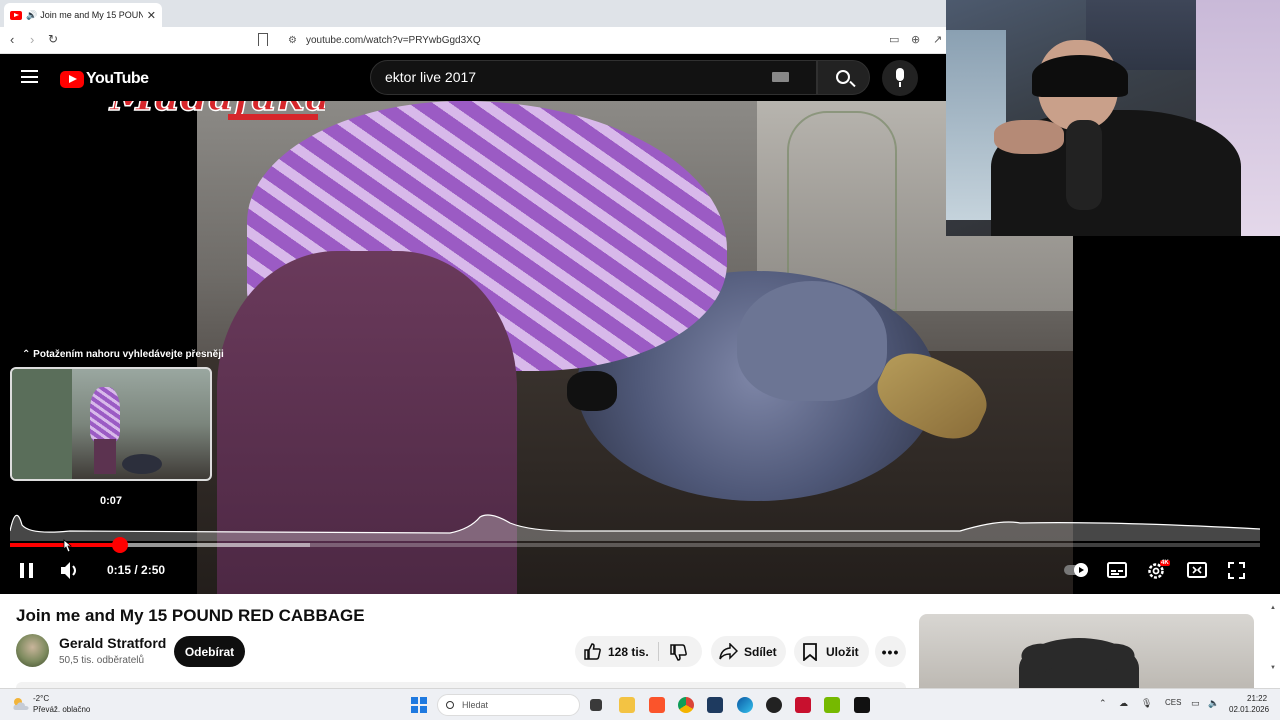 Image resolution: width=1280 pixels, height=720 pixels. I want to click on save-button: Uložit, so click(831, 651).